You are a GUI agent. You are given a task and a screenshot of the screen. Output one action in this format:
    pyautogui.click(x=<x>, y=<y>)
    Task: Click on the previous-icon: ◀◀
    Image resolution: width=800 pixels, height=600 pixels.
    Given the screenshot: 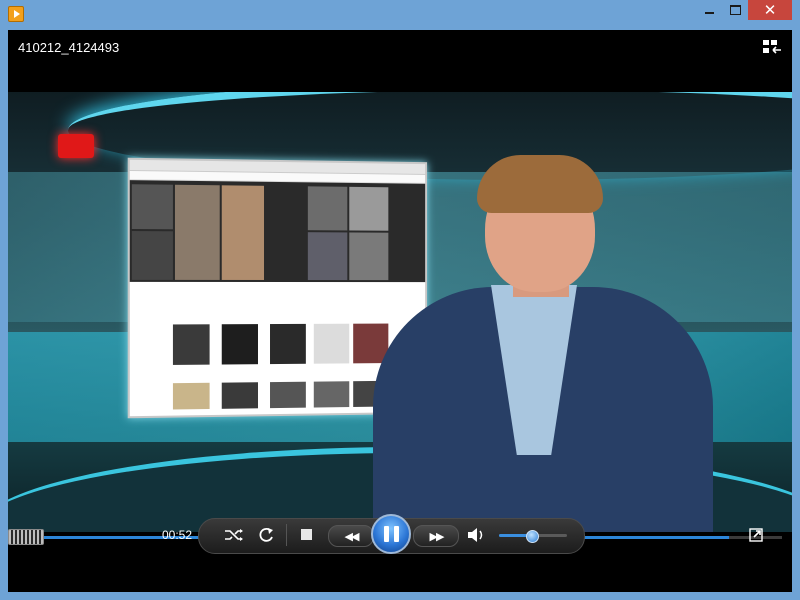 What is the action you would take?
    pyautogui.click(x=351, y=536)
    